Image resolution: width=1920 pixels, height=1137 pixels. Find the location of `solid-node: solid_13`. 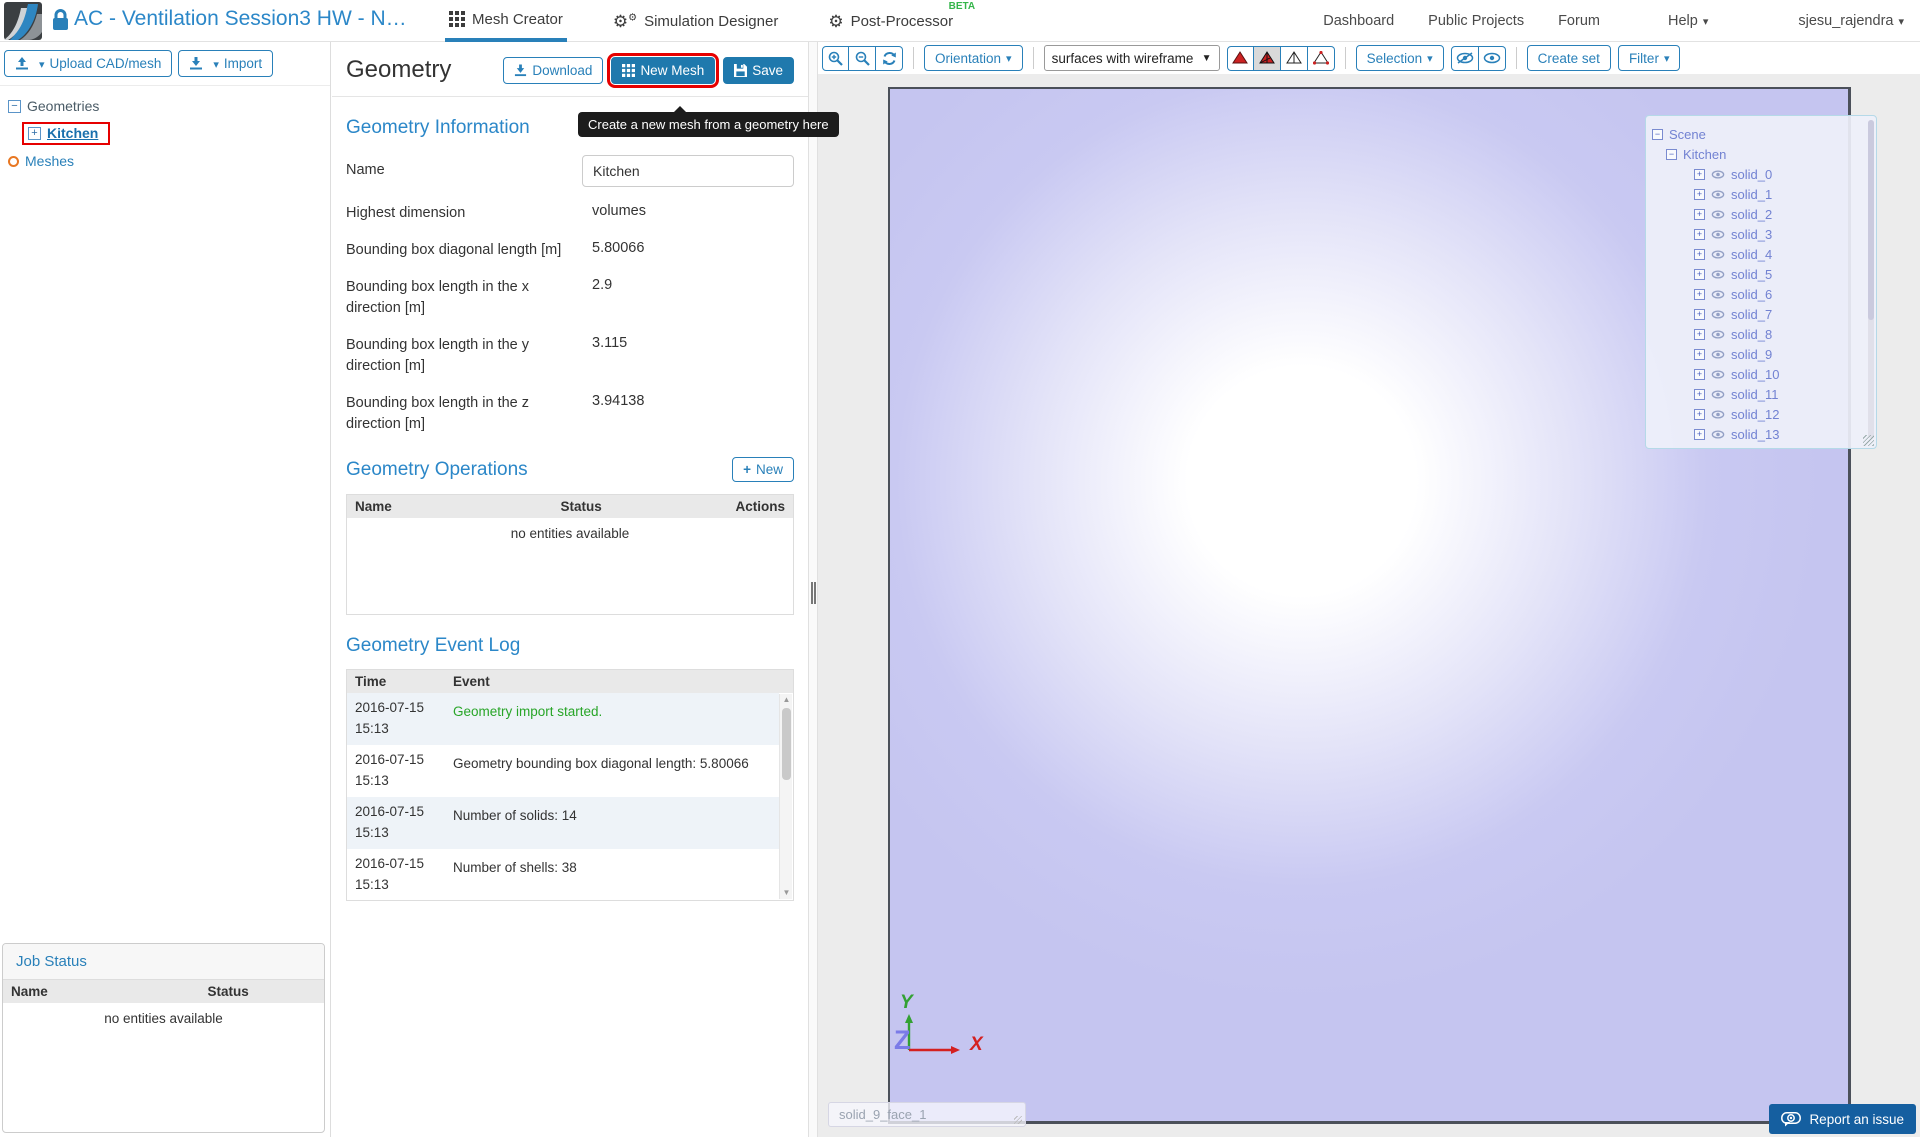

solid-node: solid_13 is located at coordinates (1782, 434).